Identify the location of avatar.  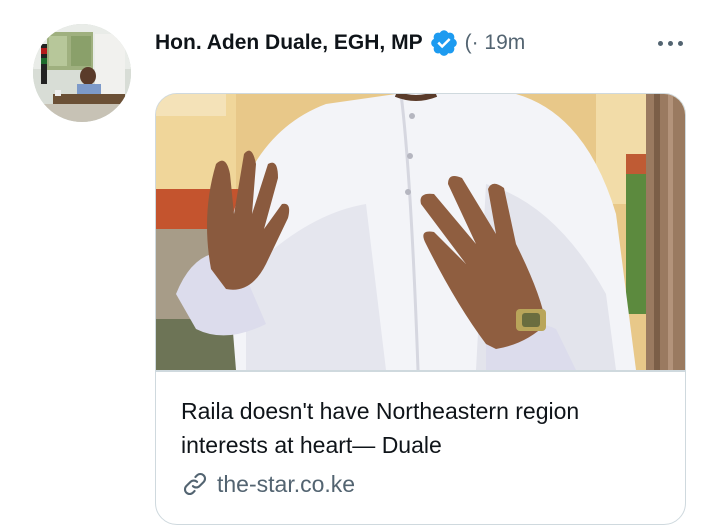
(82, 73).